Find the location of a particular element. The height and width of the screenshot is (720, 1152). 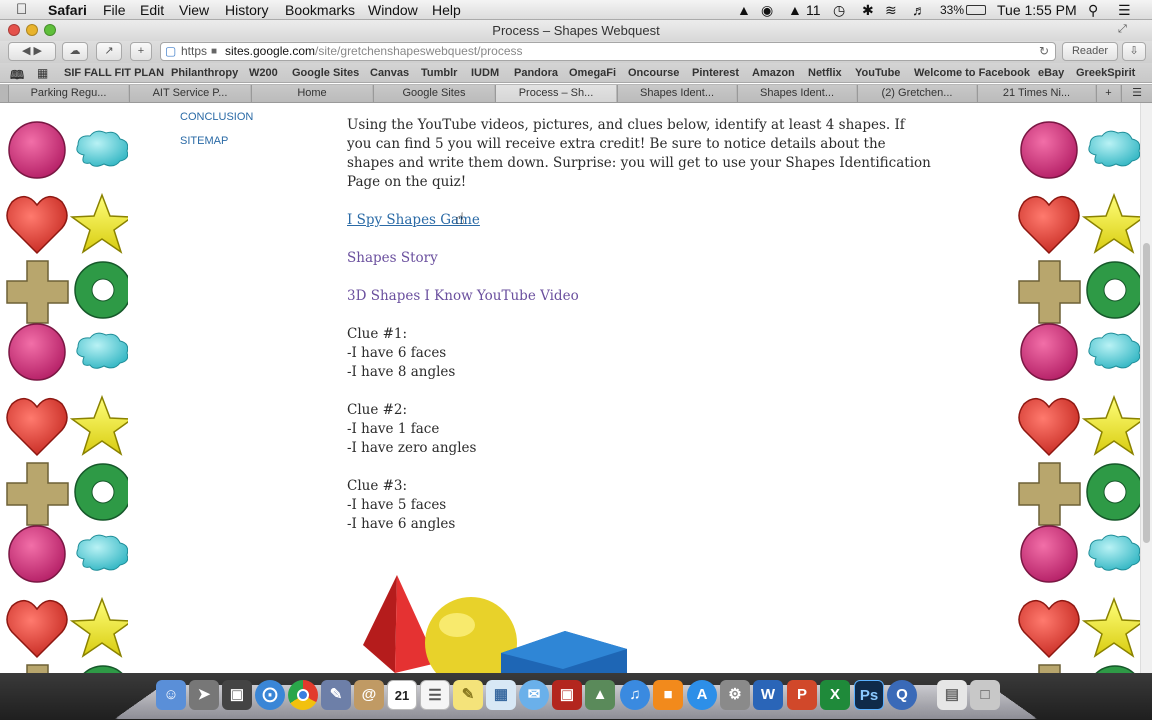

scrollbar-thumb is located at coordinates (1146, 393).